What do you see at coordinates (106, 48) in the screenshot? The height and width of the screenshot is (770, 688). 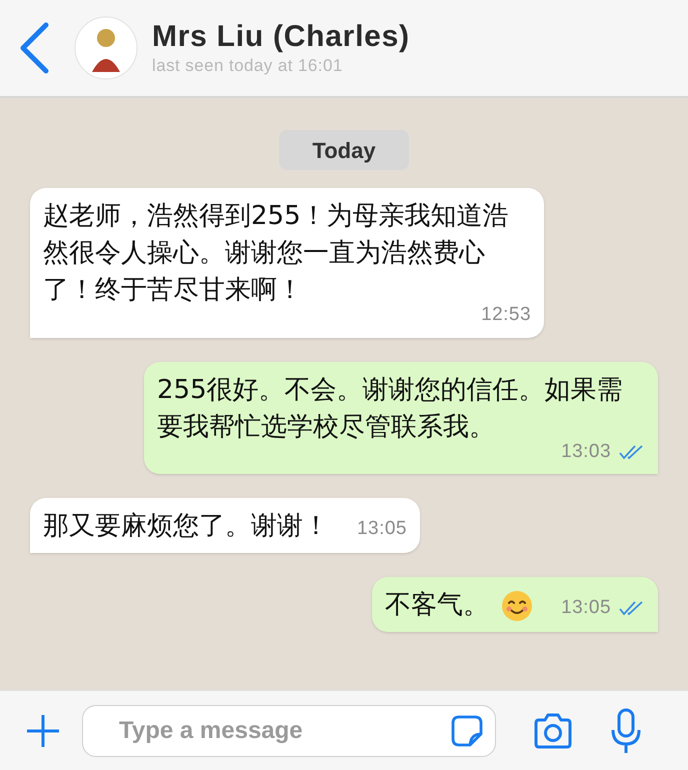 I see `avatar` at bounding box center [106, 48].